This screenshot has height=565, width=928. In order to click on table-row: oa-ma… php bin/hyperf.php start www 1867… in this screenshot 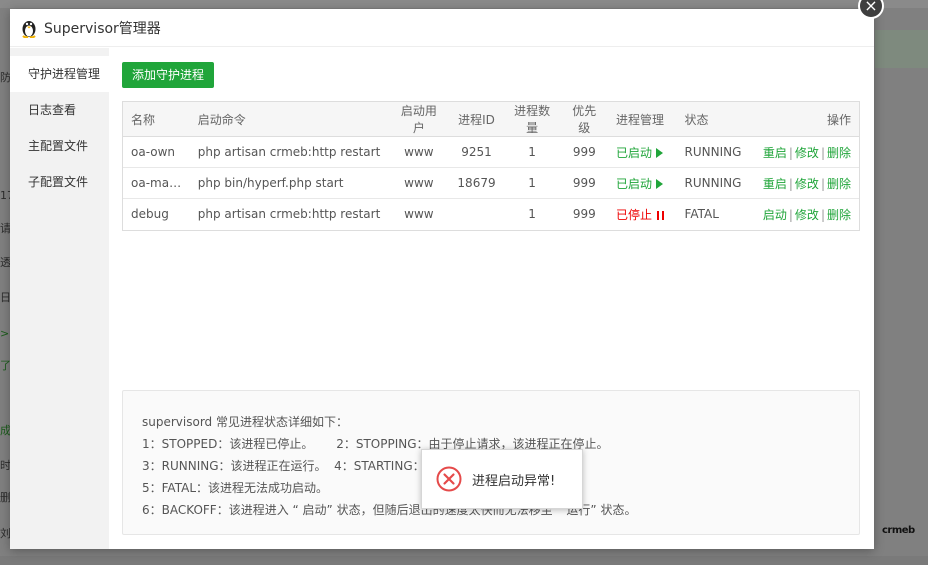, I will do `click(491, 183)`.